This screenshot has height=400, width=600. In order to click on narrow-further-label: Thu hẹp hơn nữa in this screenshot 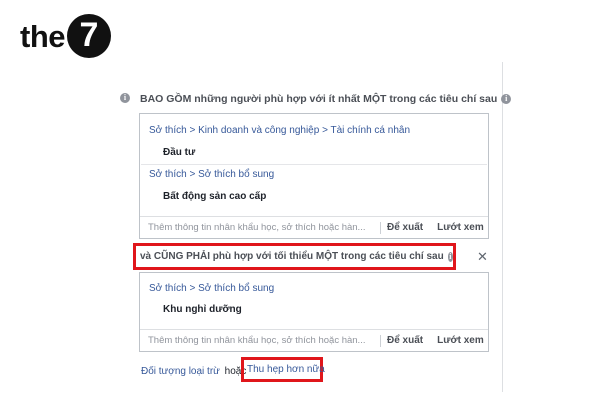, I will do `click(286, 369)`.